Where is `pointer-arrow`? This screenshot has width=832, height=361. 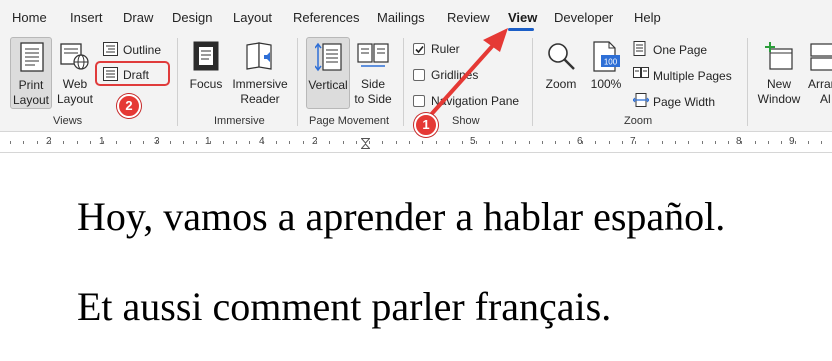 pointer-arrow is located at coordinates (467, 74).